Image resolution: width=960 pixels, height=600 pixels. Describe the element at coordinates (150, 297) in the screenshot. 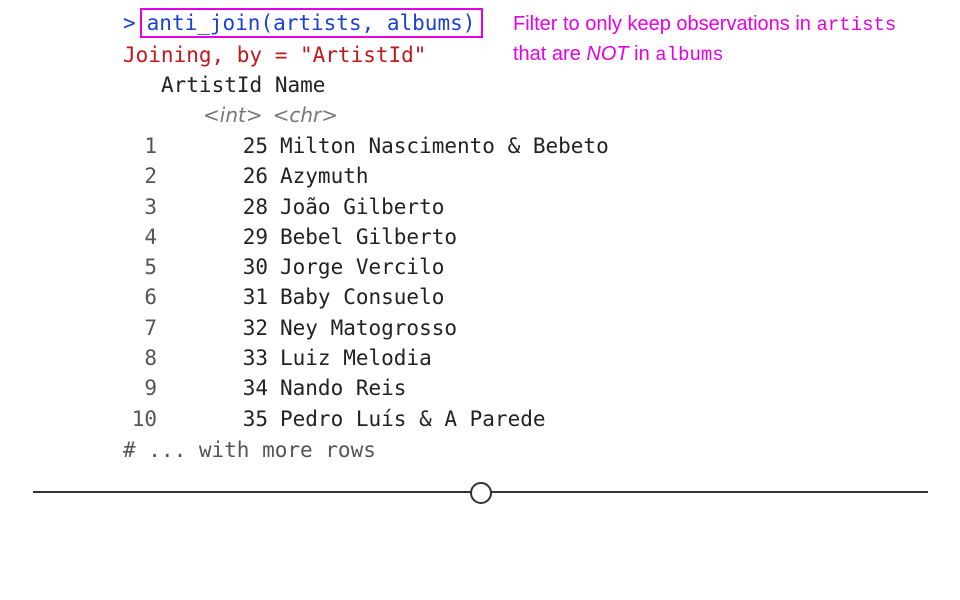

I see `row-number: 6` at that location.